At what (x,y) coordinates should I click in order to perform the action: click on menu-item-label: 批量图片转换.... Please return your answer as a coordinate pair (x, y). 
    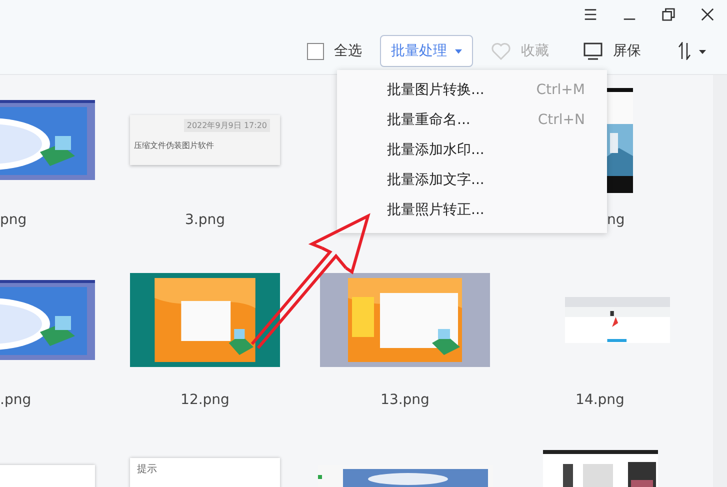
    Looking at the image, I should click on (435, 90).